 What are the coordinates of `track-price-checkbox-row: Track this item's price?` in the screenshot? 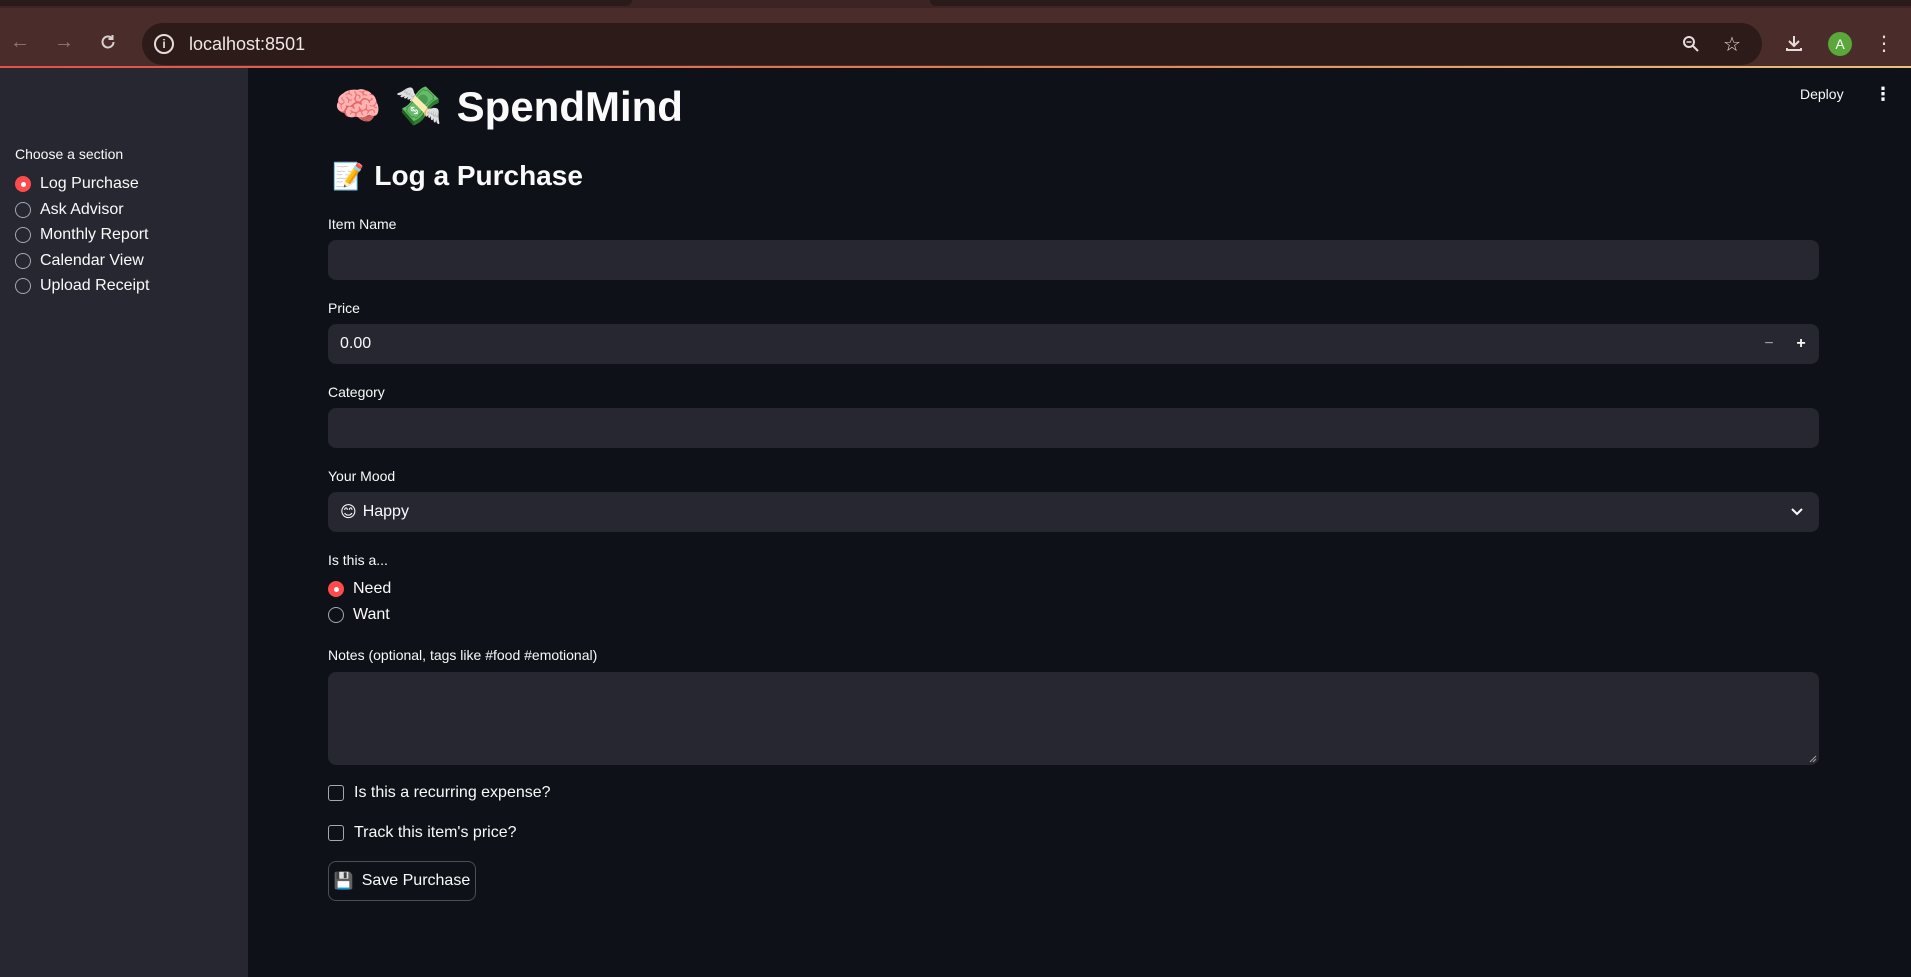 It's located at (422, 833).